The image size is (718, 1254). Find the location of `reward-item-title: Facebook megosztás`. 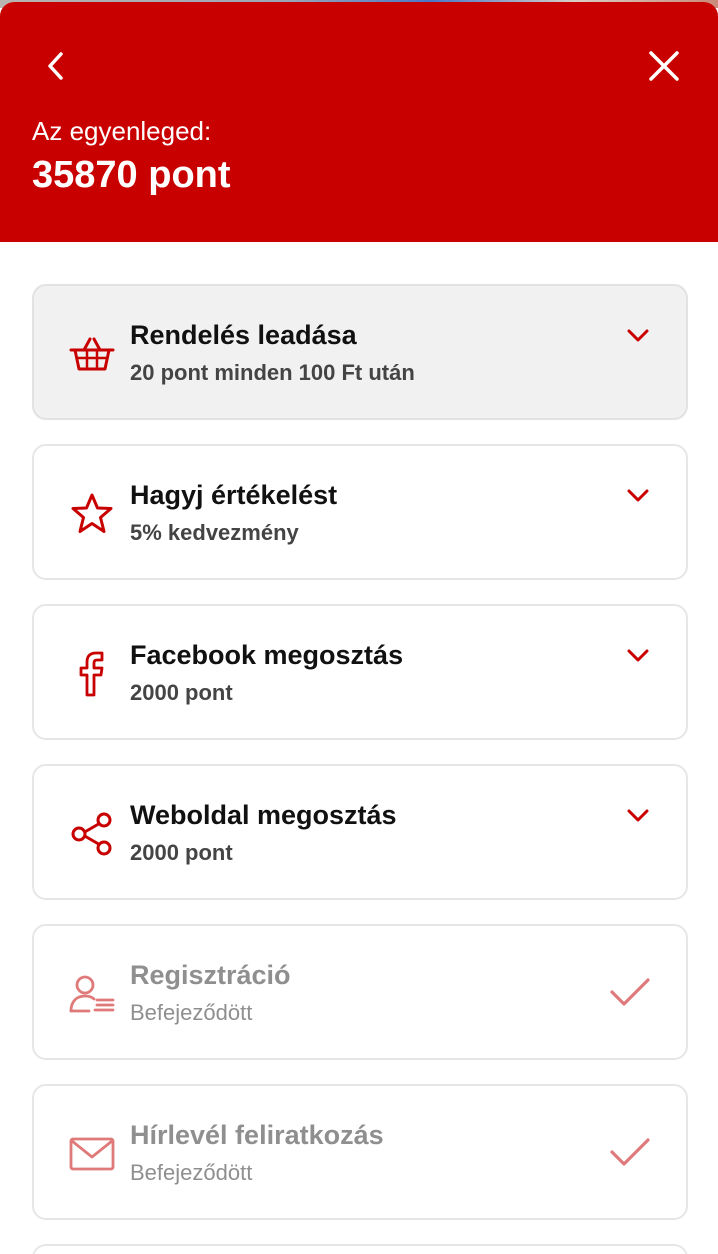

reward-item-title: Facebook megosztás is located at coordinates (267, 655).